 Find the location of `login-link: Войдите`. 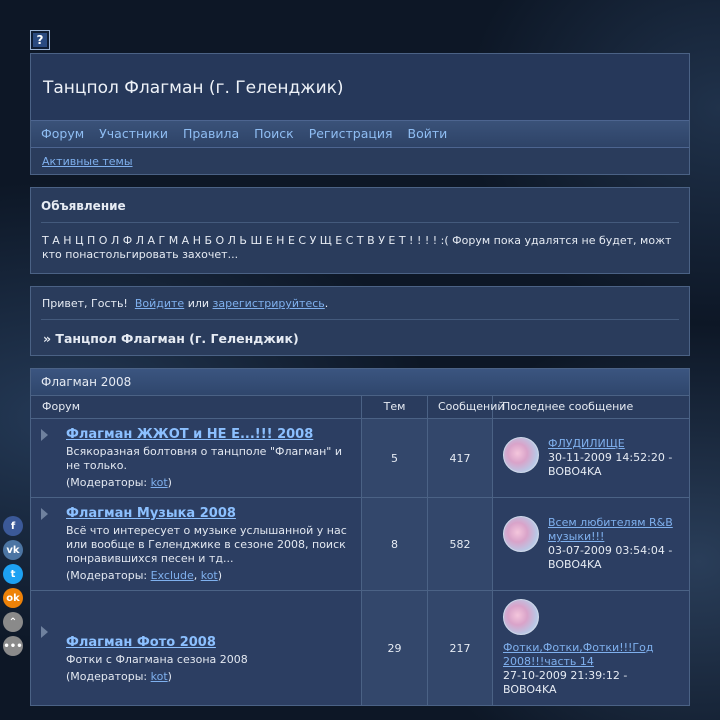

login-link: Войдите is located at coordinates (159, 303).